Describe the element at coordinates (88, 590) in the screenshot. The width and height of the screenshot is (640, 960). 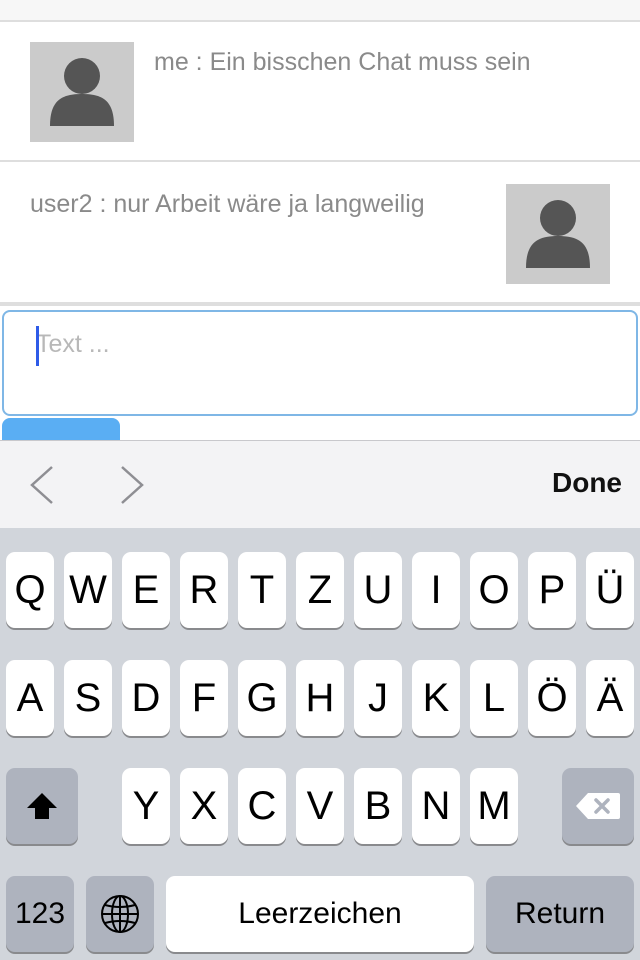
I see `key-w: W` at that location.